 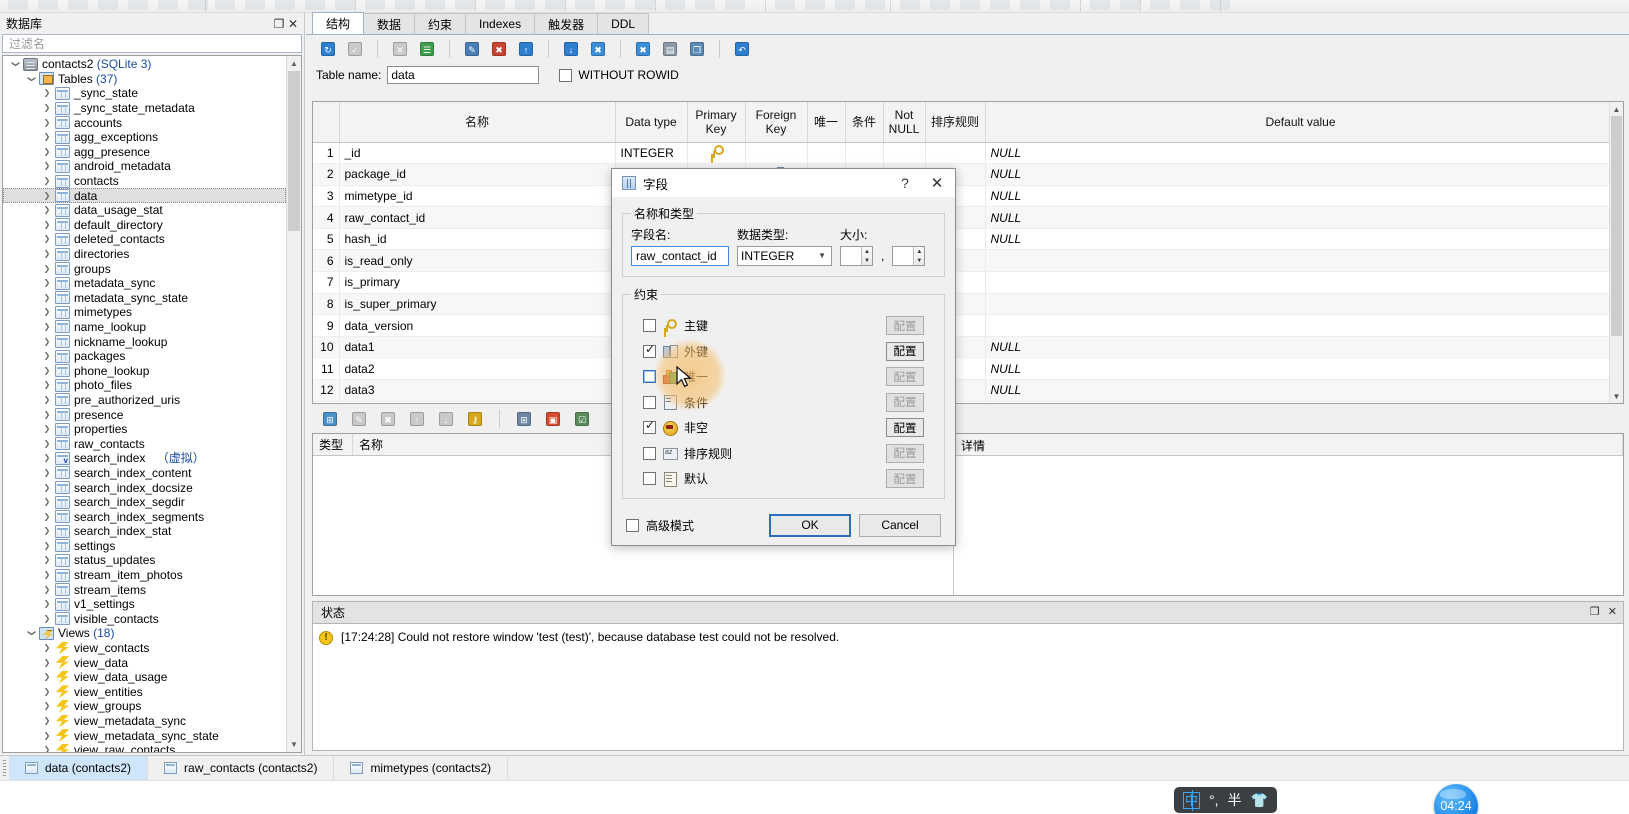 I want to click on tree-item-stream_items: stream_items, so click(x=144, y=589).